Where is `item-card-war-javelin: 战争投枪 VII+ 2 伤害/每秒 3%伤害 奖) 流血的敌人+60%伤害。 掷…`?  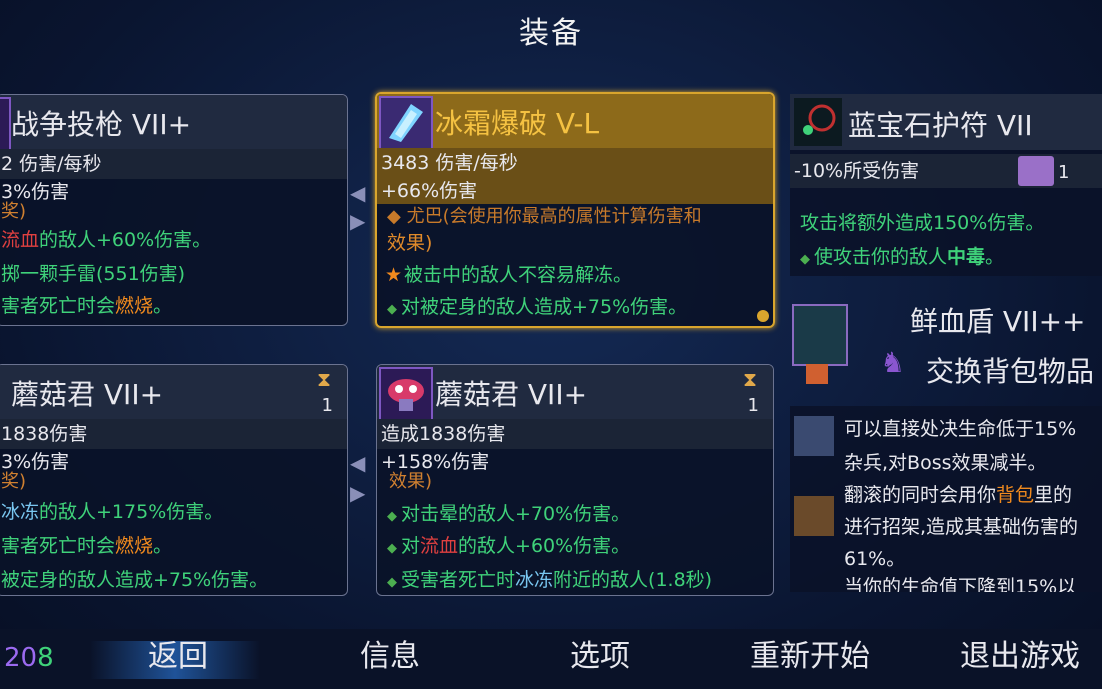 item-card-war-javelin: 战争投枪 VII+ 2 伤害/每秒 3%伤害 奖) 流血的敌人+60%伤害。 掷… is located at coordinates (174, 210).